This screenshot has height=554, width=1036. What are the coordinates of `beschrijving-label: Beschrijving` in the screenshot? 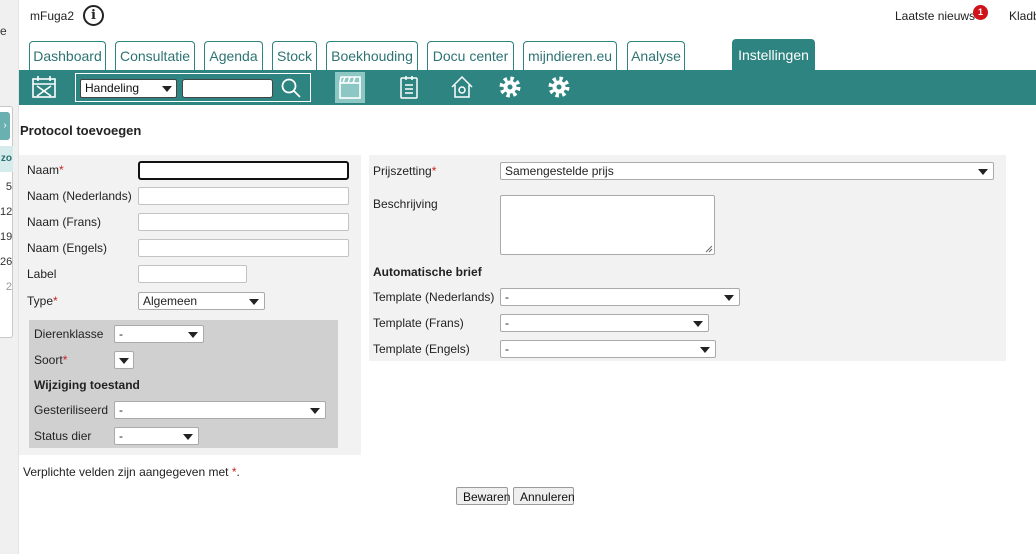 It's located at (405, 204).